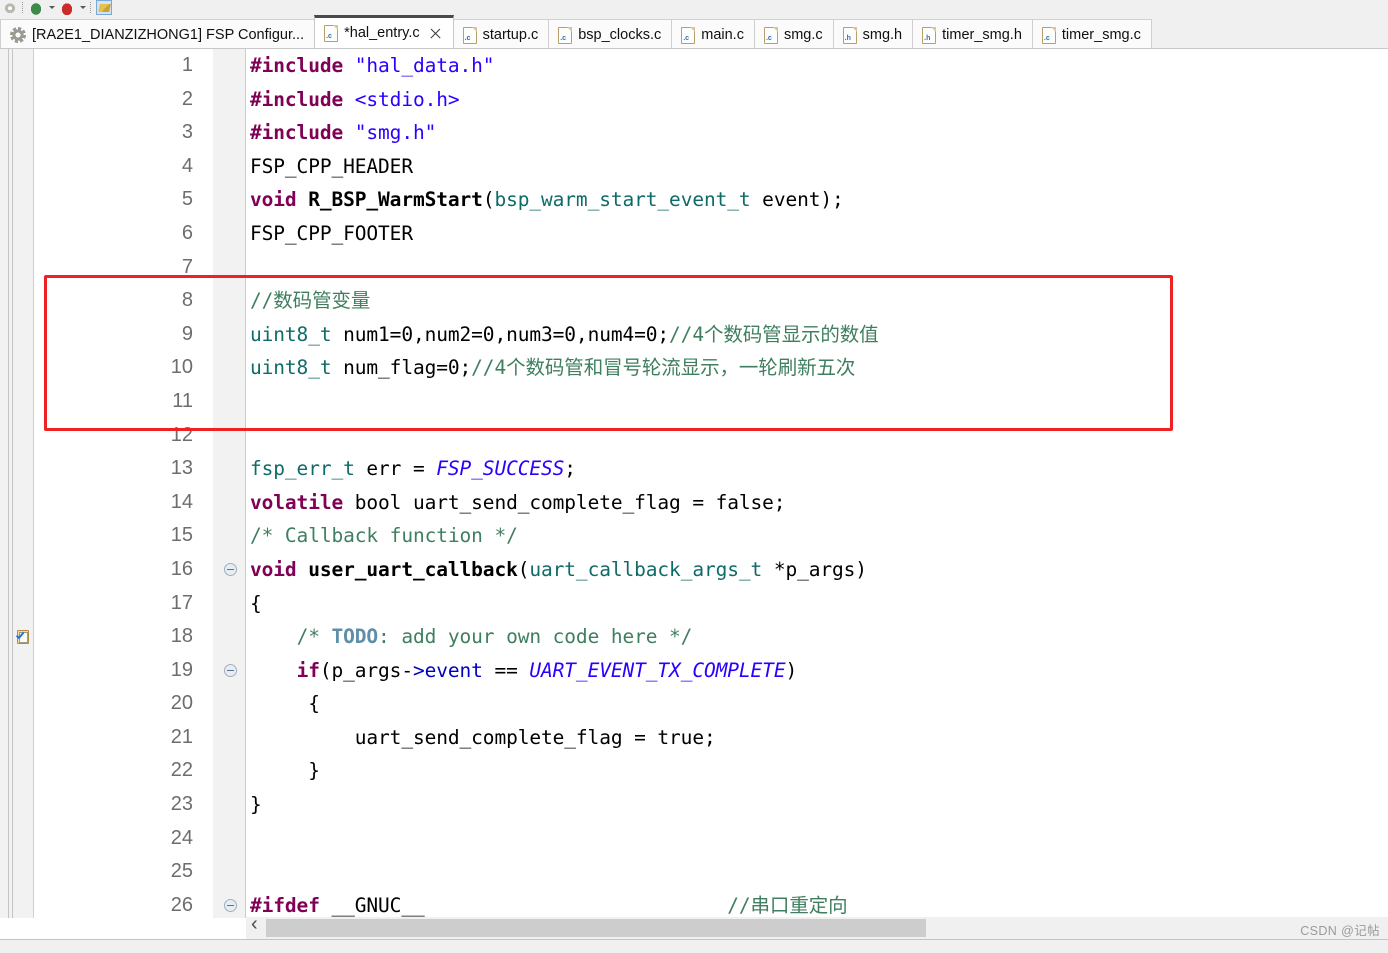 This screenshot has height=953, width=1388. I want to click on line-number-row: 11, so click(124, 402).